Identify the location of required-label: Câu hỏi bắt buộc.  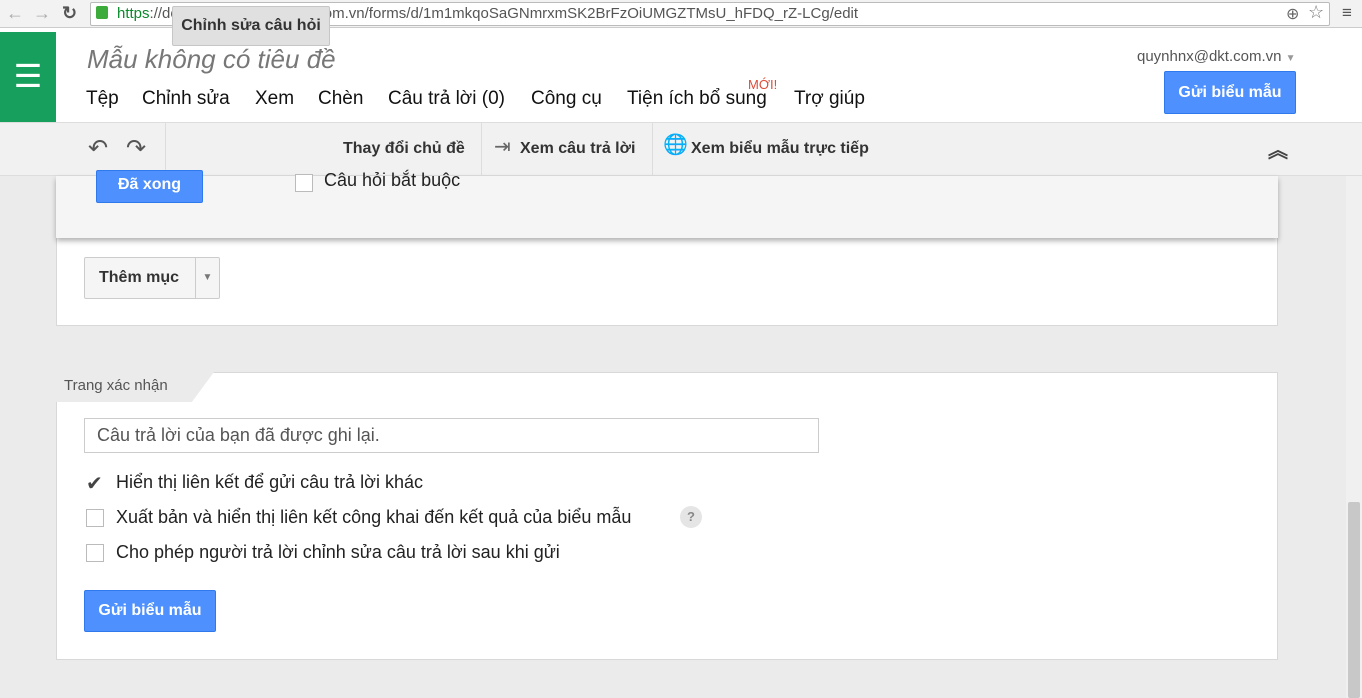
(392, 180).